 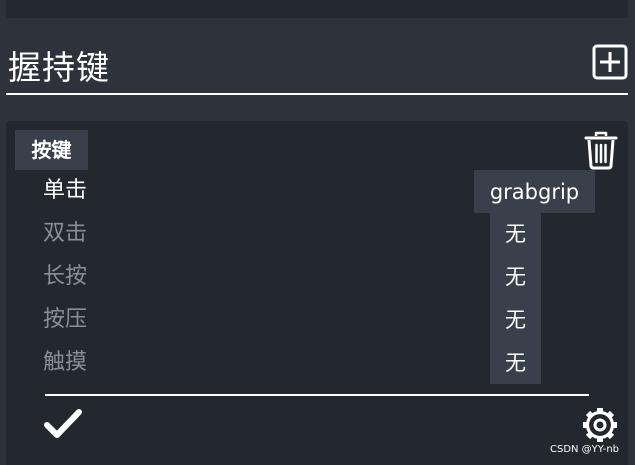 I want to click on trash-icon, so click(x=601, y=150).